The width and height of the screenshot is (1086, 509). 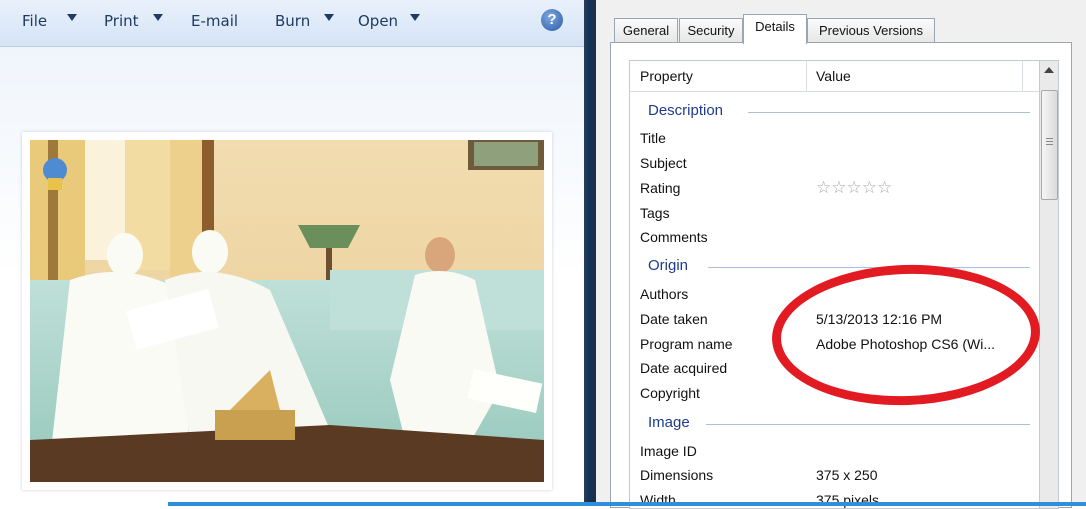 I want to click on group-header-origin: Origin, so click(x=668, y=265).